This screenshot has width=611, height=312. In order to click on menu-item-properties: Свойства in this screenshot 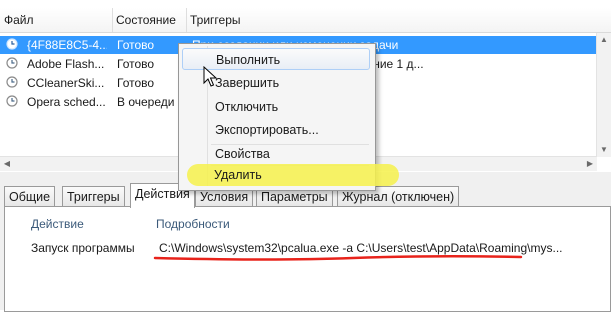, I will do `click(242, 154)`.